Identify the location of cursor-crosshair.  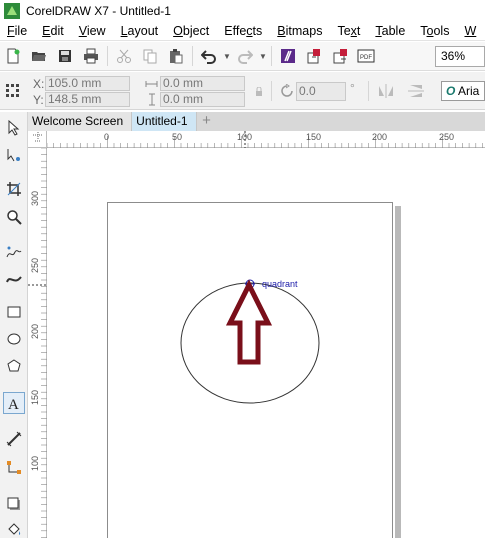
(137, 208).